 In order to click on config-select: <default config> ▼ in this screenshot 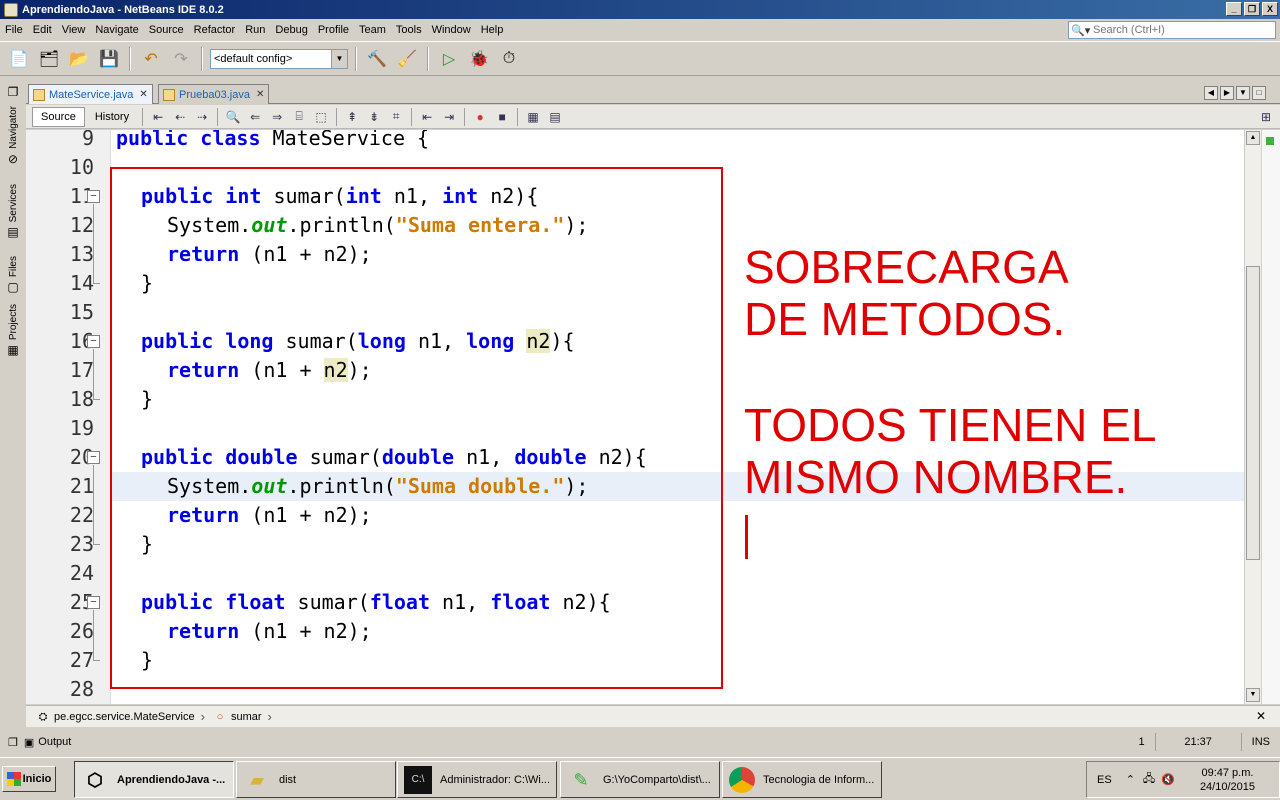, I will do `click(279, 58)`.